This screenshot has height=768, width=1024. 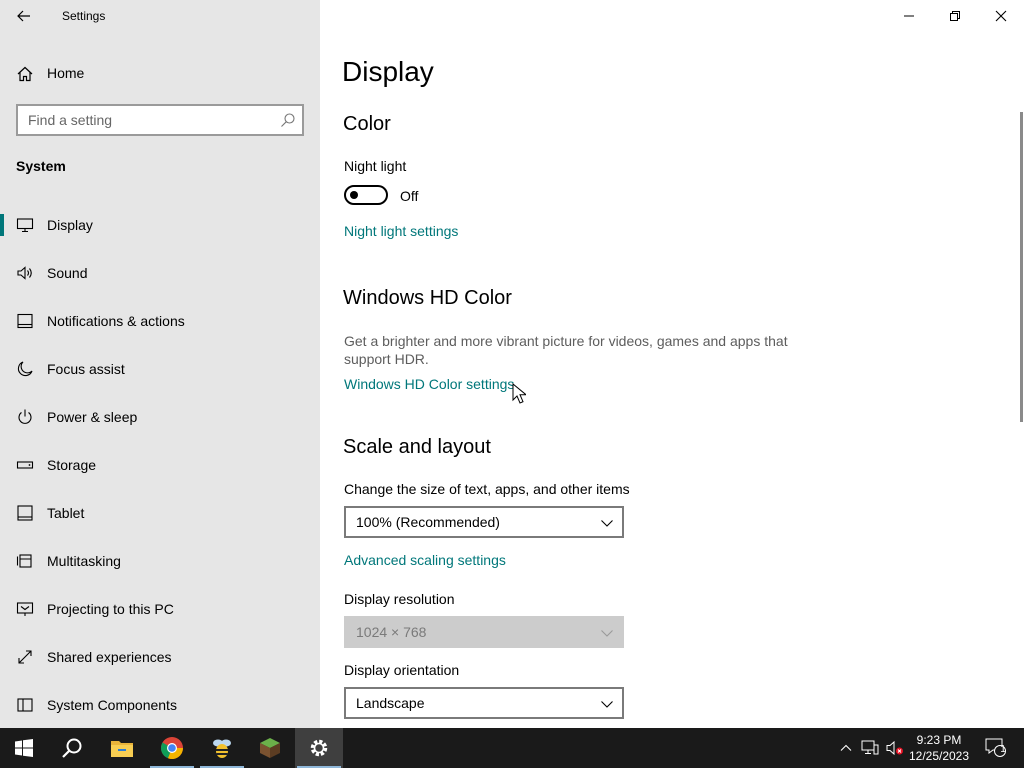 What do you see at coordinates (367, 124) in the screenshot?
I see `color-heading: Color` at bounding box center [367, 124].